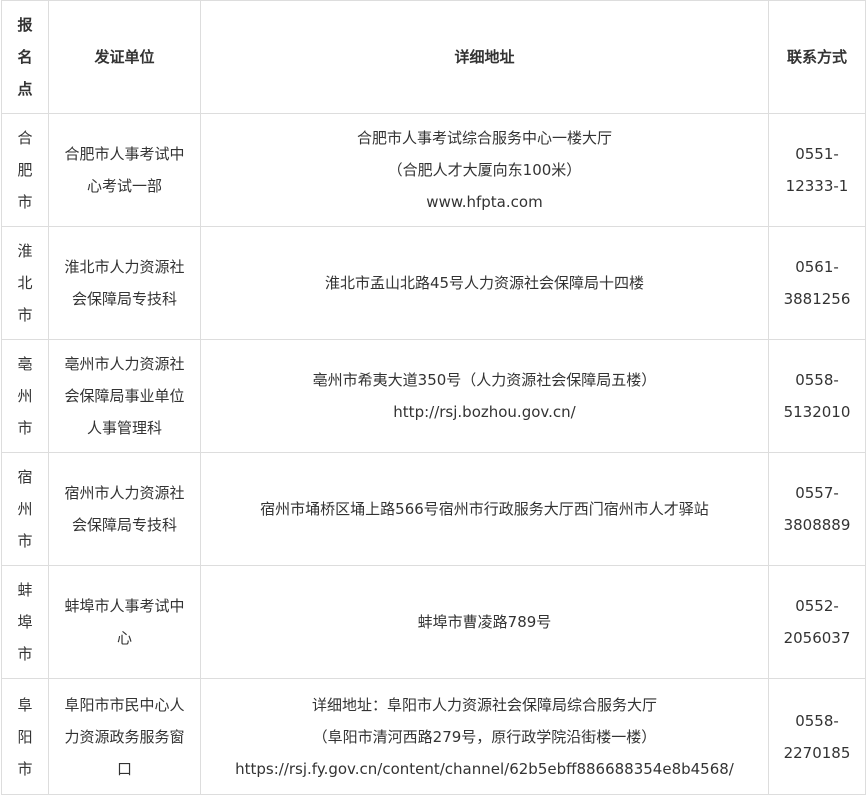 Image resolution: width=866 pixels, height=795 pixels. I want to click on website-link: http://rsj.bozhou.gov.cn/, so click(484, 412).